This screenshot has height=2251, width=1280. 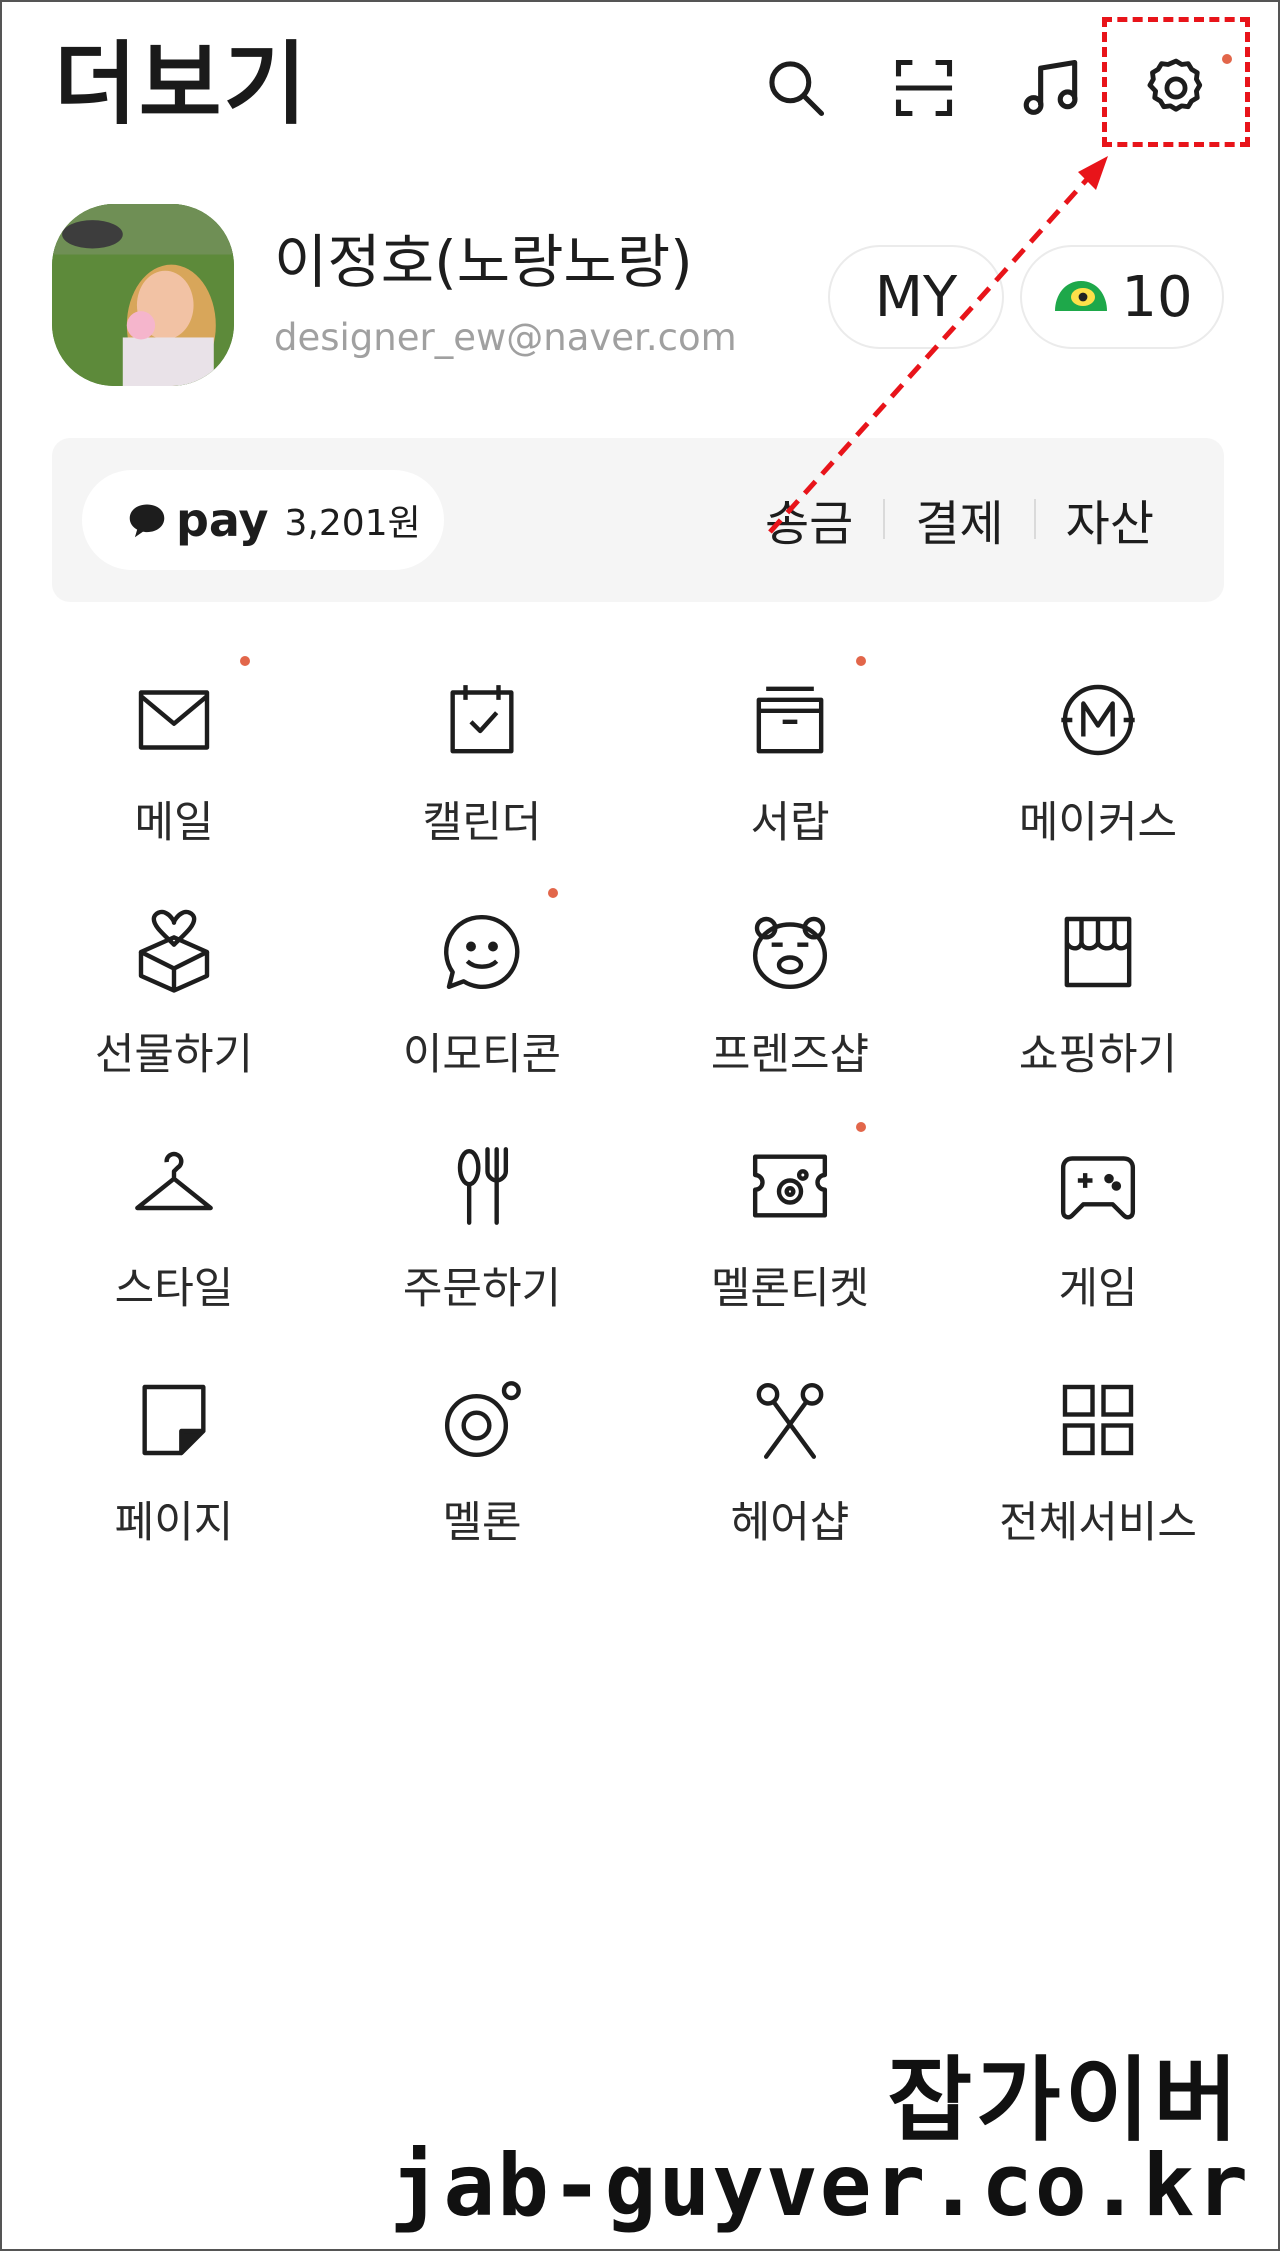 What do you see at coordinates (505, 337) in the screenshot?
I see `profile-email: designer_ew@naver.com` at bounding box center [505, 337].